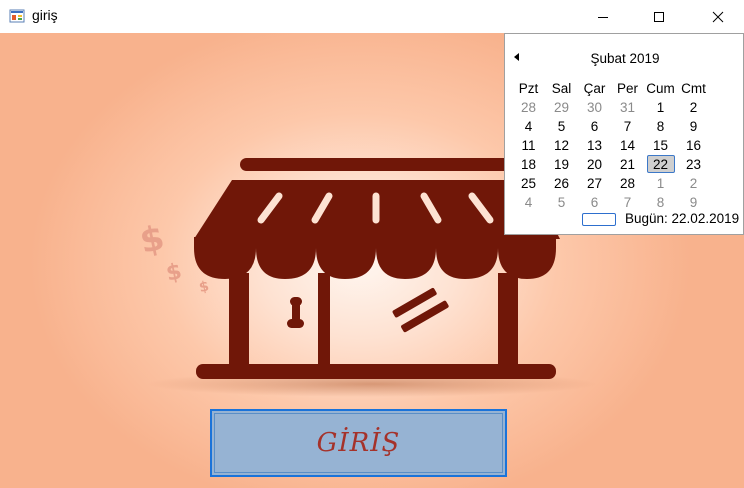 This screenshot has width=744, height=488. I want to click on calendar-day-number: 27, so click(594, 183).